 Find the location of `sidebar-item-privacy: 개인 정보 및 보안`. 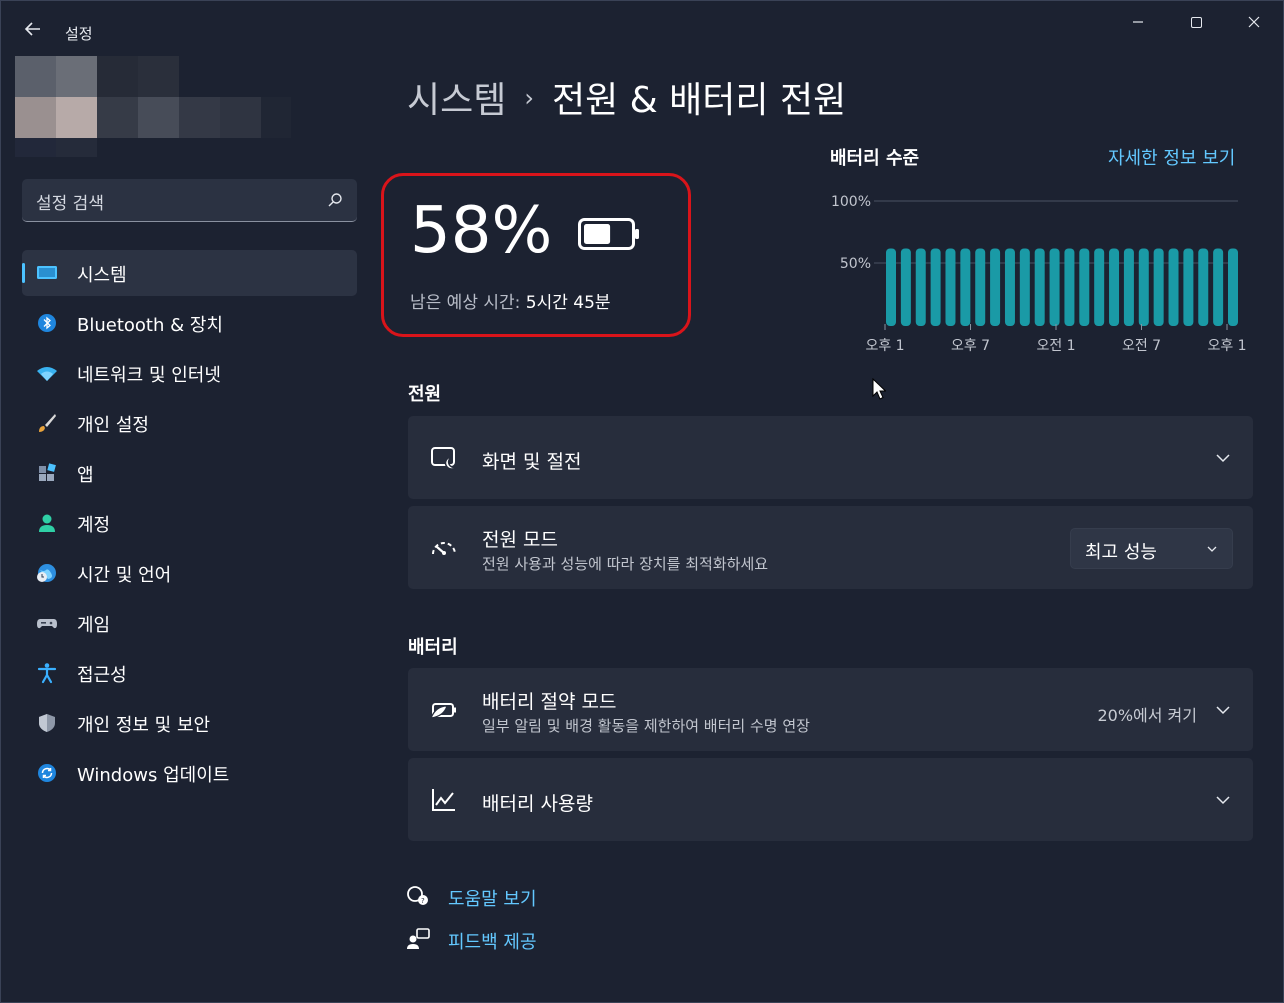

sidebar-item-privacy: 개인 정보 및 보안 is located at coordinates (189, 723).